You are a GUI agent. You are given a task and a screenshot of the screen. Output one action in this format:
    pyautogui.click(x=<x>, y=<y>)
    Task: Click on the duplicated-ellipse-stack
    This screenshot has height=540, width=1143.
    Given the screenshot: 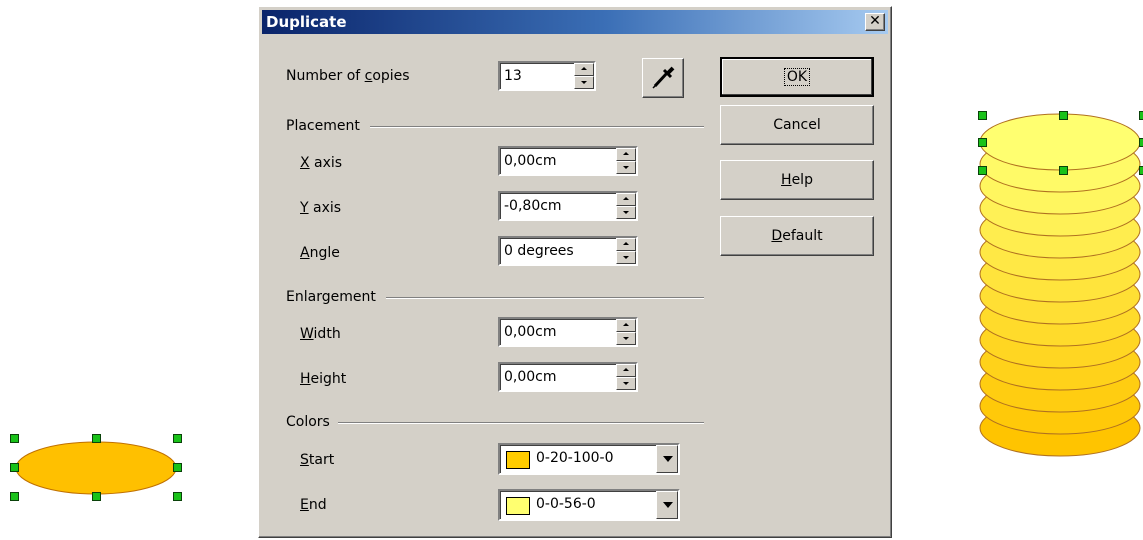 What is the action you would take?
    pyautogui.click(x=1056, y=304)
    